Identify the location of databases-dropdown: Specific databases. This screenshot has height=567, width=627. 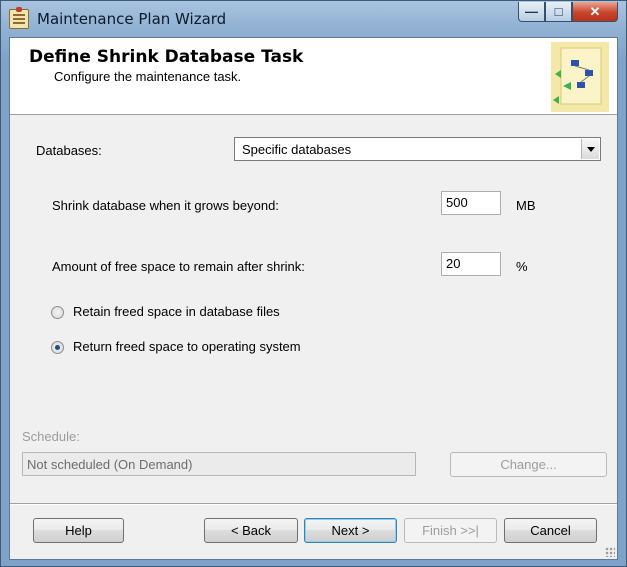
(417, 149).